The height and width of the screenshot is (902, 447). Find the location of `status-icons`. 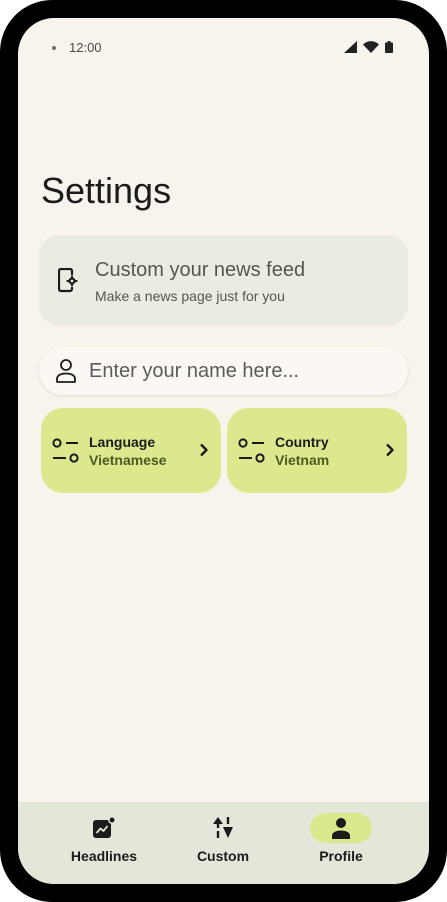

status-icons is located at coordinates (368, 47).